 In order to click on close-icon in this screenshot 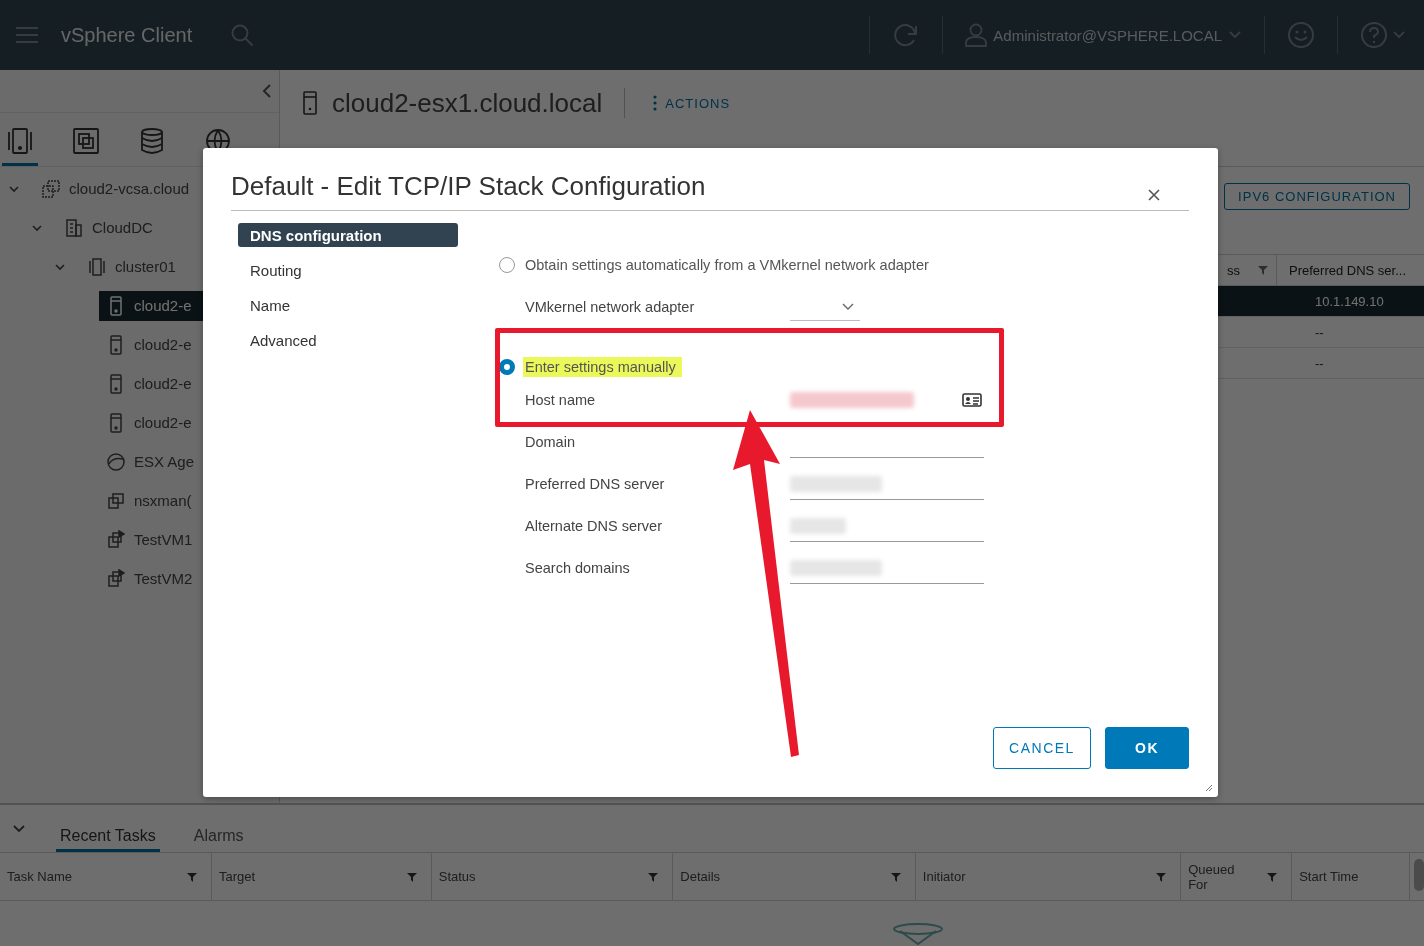, I will do `click(1154, 195)`.